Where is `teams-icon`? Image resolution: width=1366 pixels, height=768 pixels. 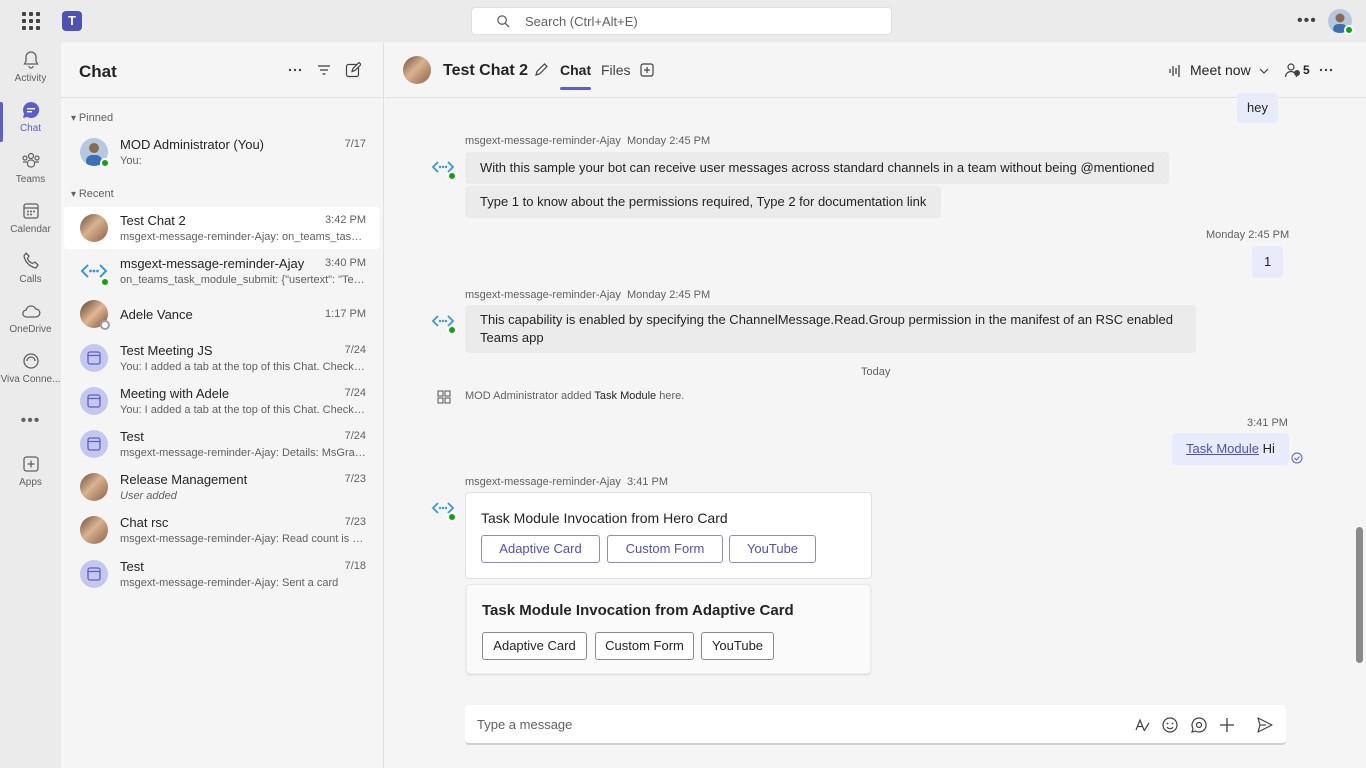
teams-icon is located at coordinates (30, 160).